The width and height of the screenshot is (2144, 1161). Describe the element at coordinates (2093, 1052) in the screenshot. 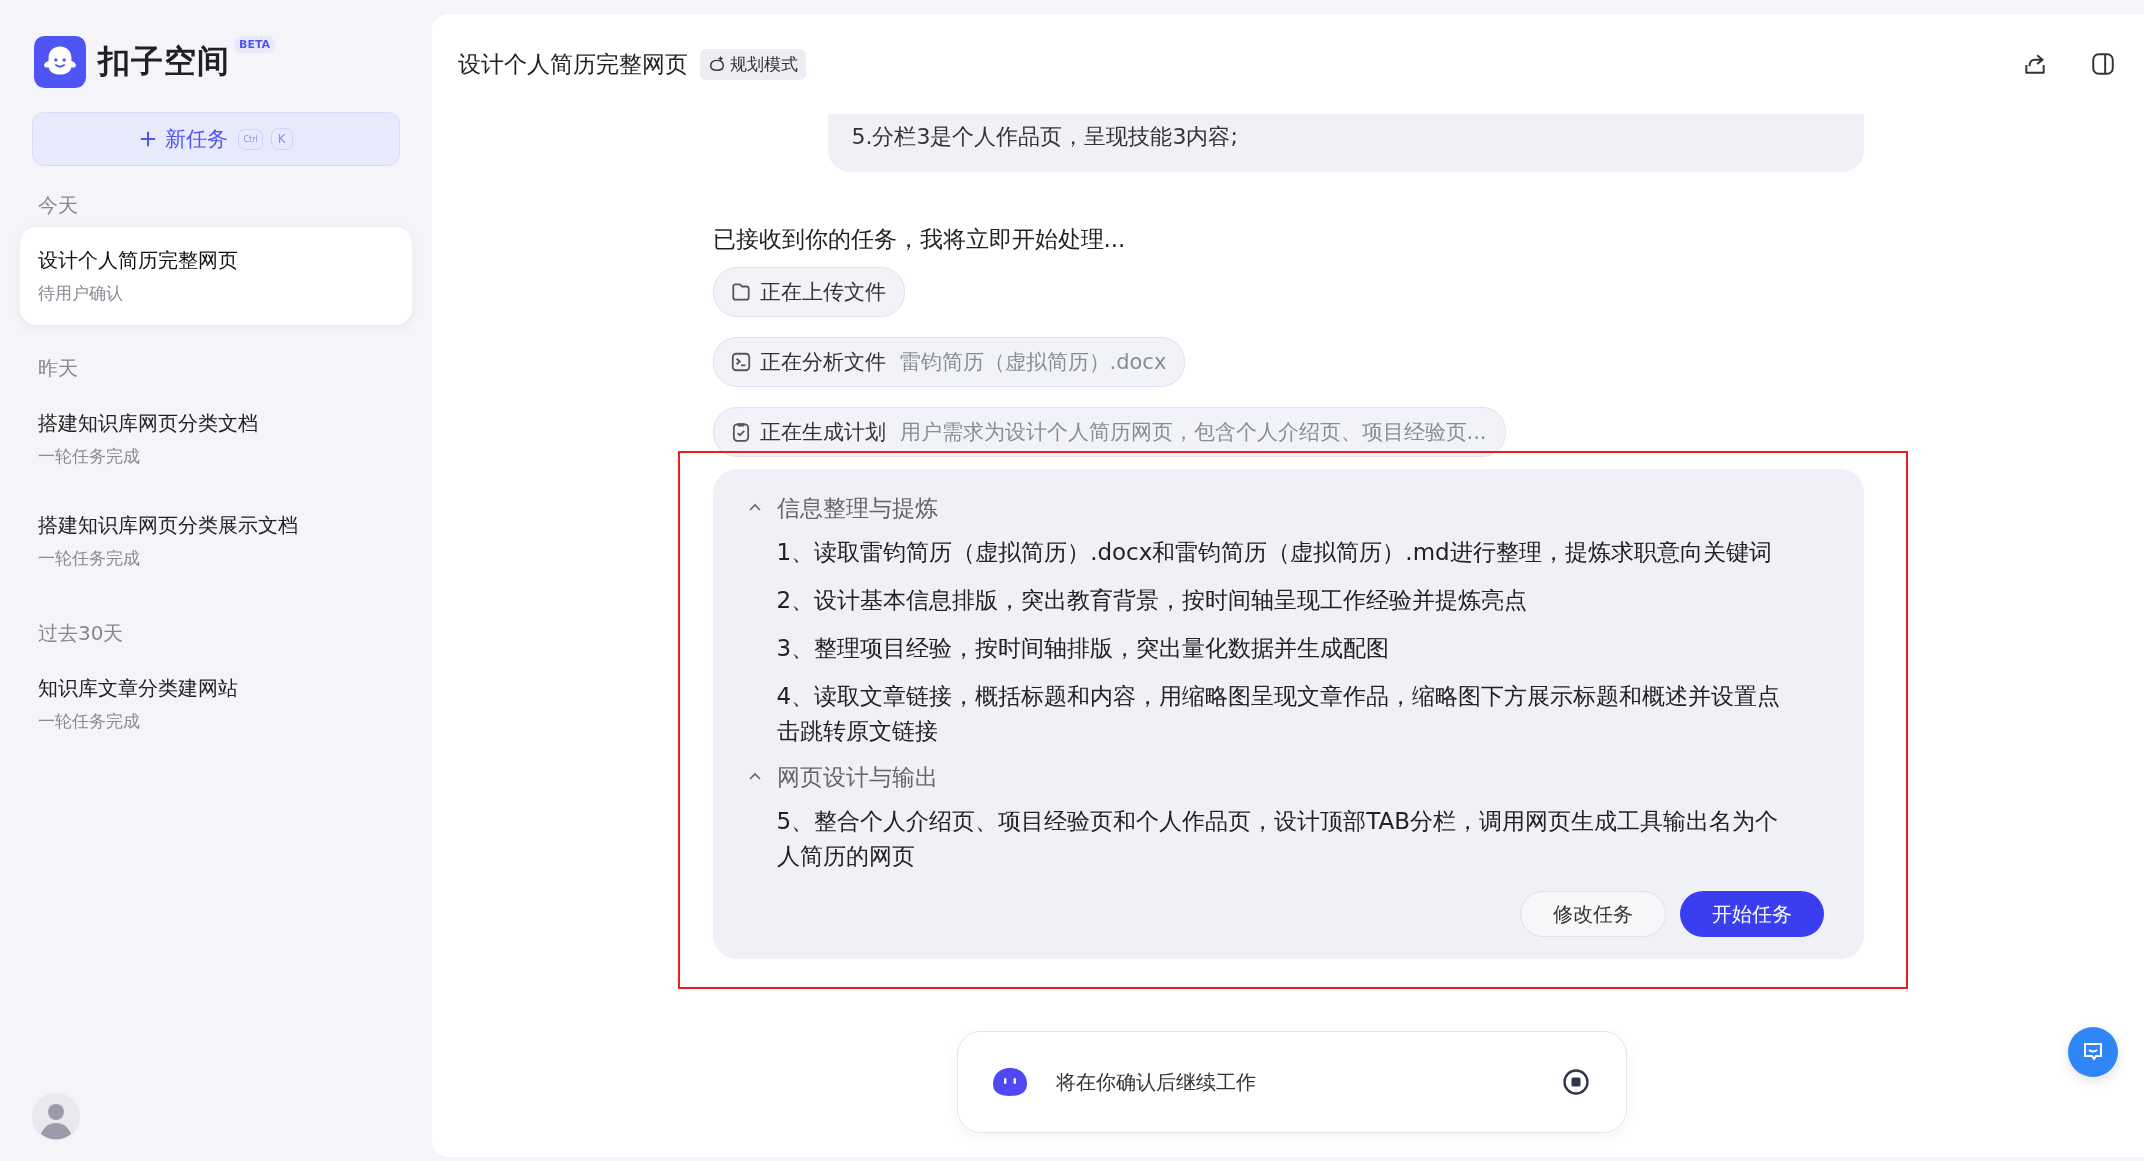

I see `chat-button` at that location.